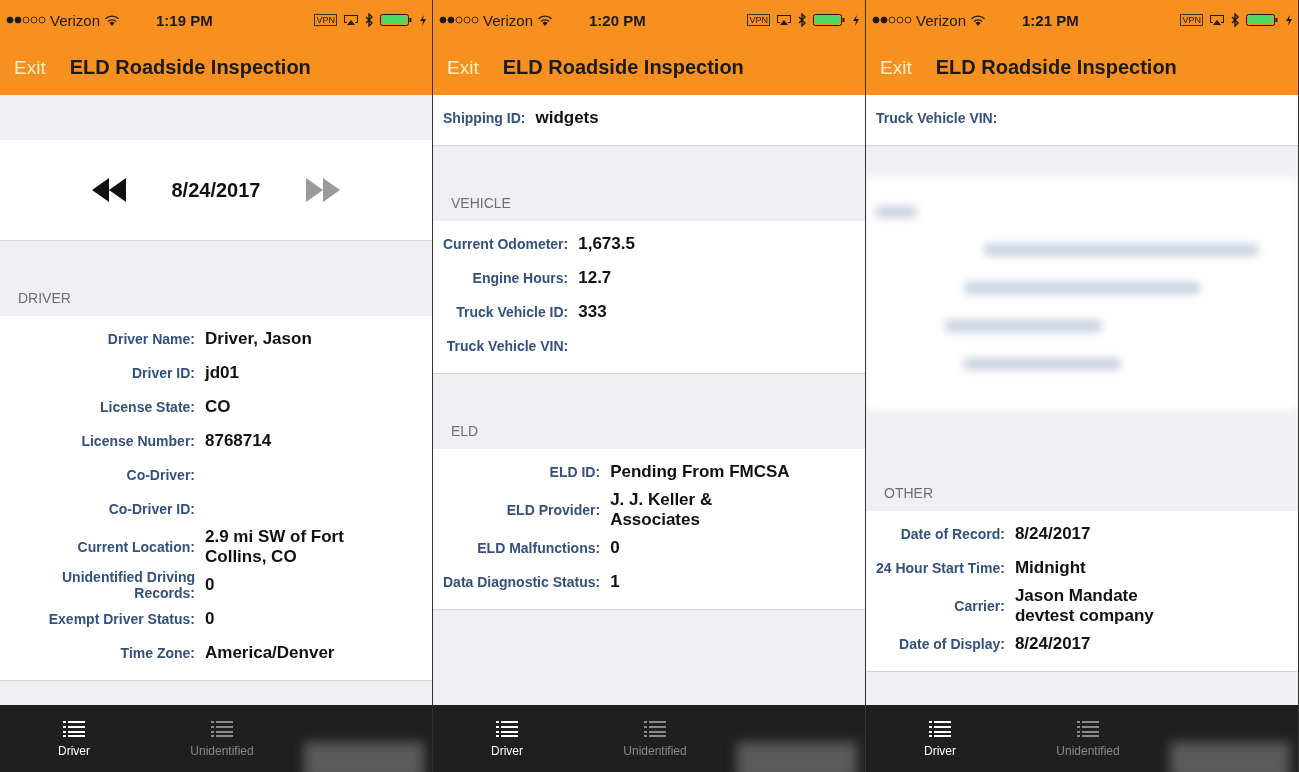 Image resolution: width=1299 pixels, height=772 pixels. What do you see at coordinates (606, 244) in the screenshot?
I see `field-value: 1,673.5` at bounding box center [606, 244].